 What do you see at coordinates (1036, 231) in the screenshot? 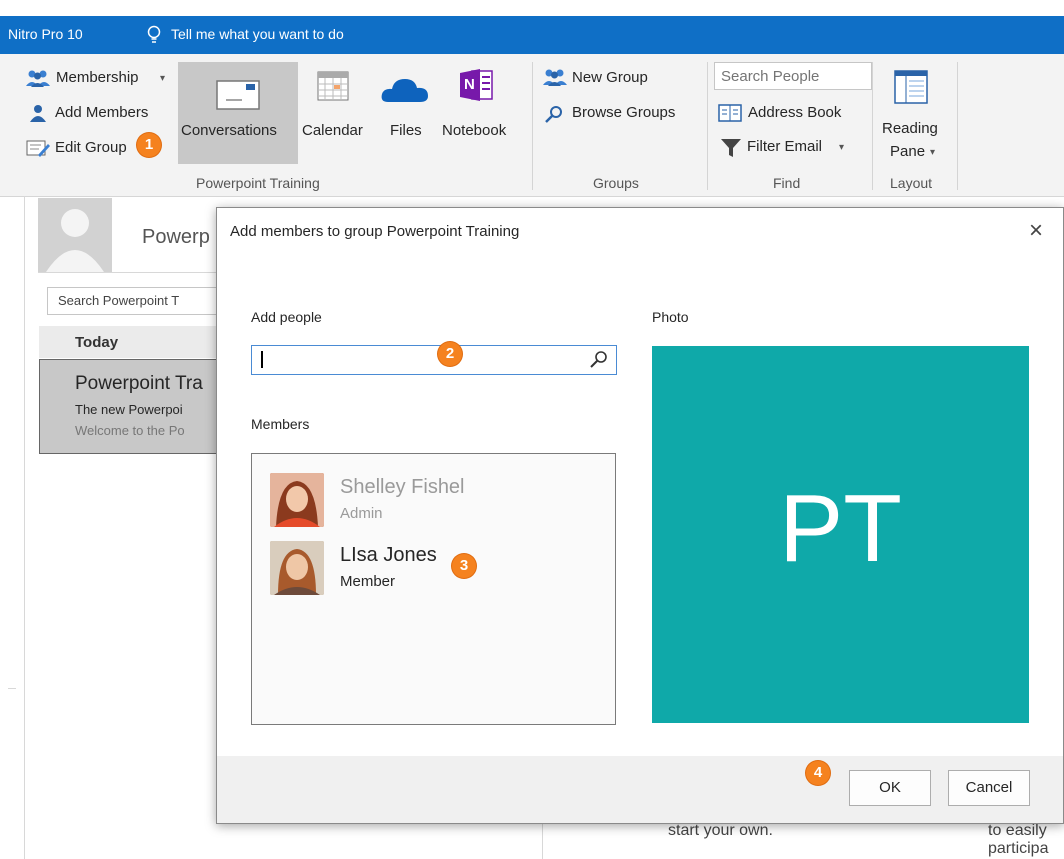
I see `close-icon: ×` at bounding box center [1036, 231].